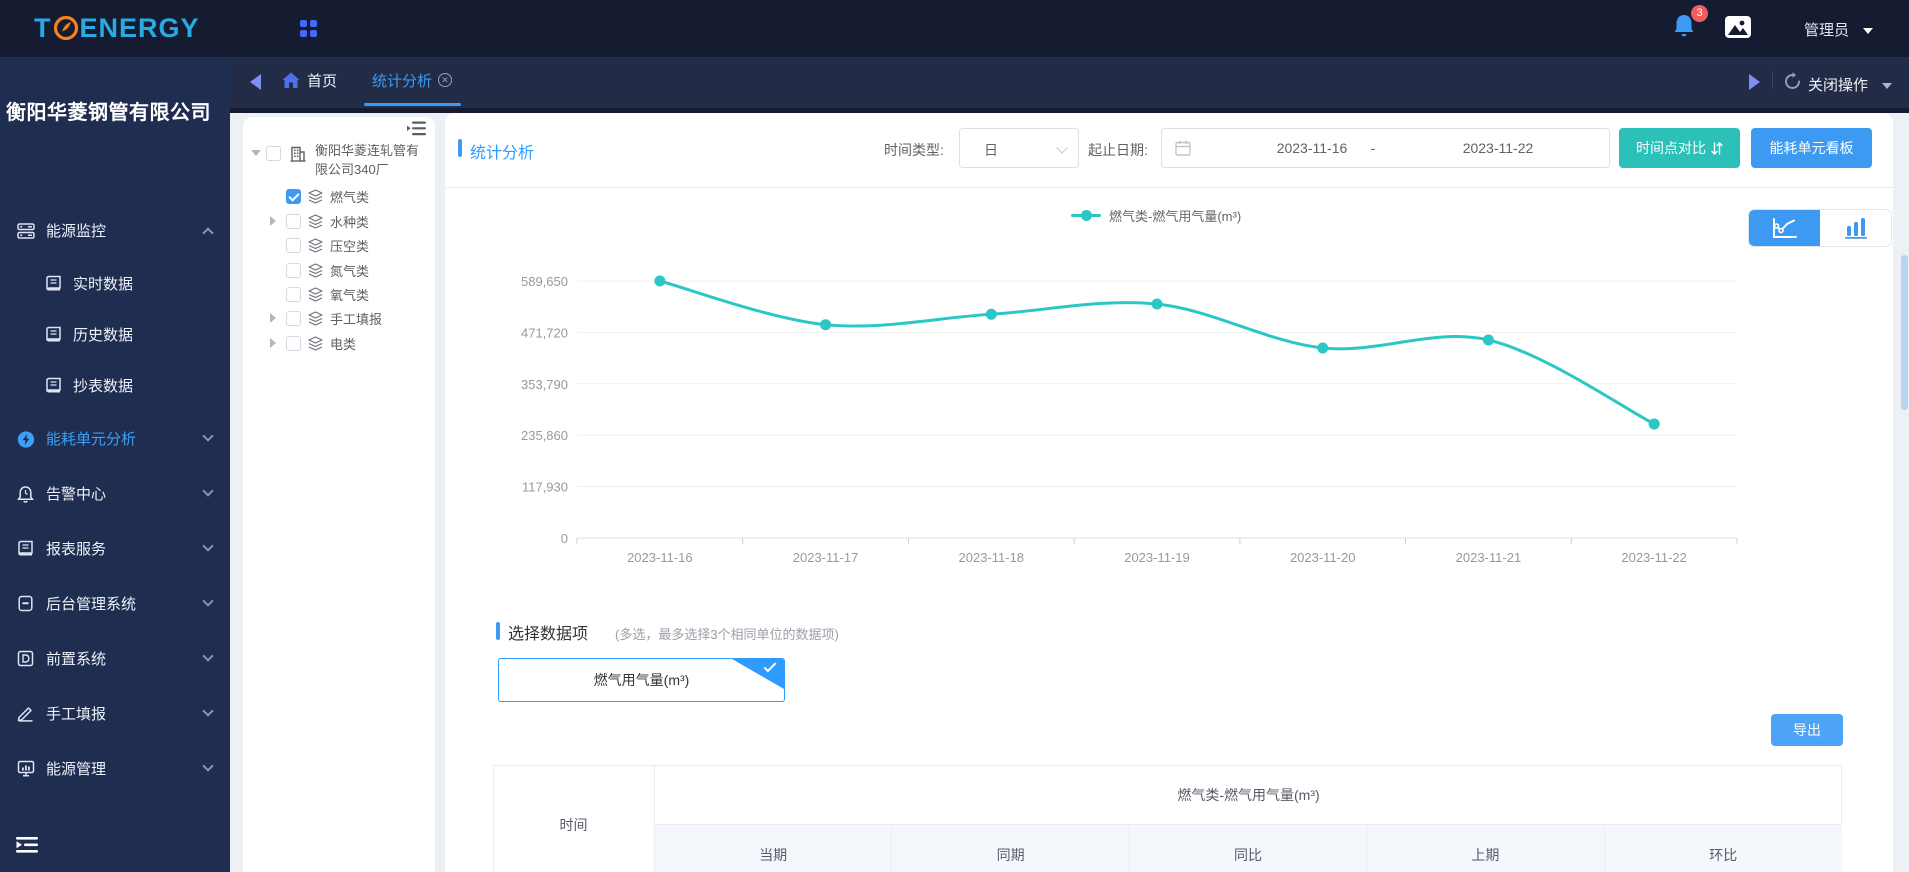  I want to click on sidebar-item-3: 报表服务, so click(115, 548).